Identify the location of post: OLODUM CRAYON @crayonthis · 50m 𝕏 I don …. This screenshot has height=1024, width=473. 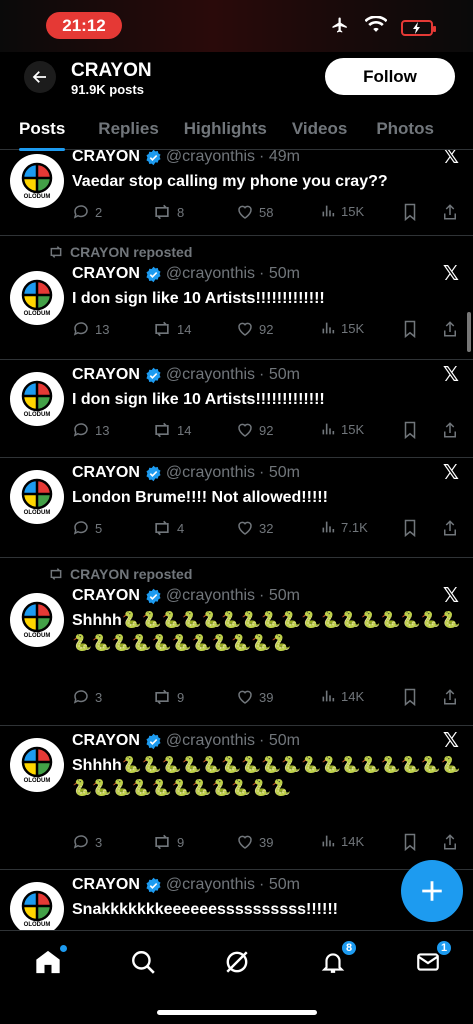
(236, 409).